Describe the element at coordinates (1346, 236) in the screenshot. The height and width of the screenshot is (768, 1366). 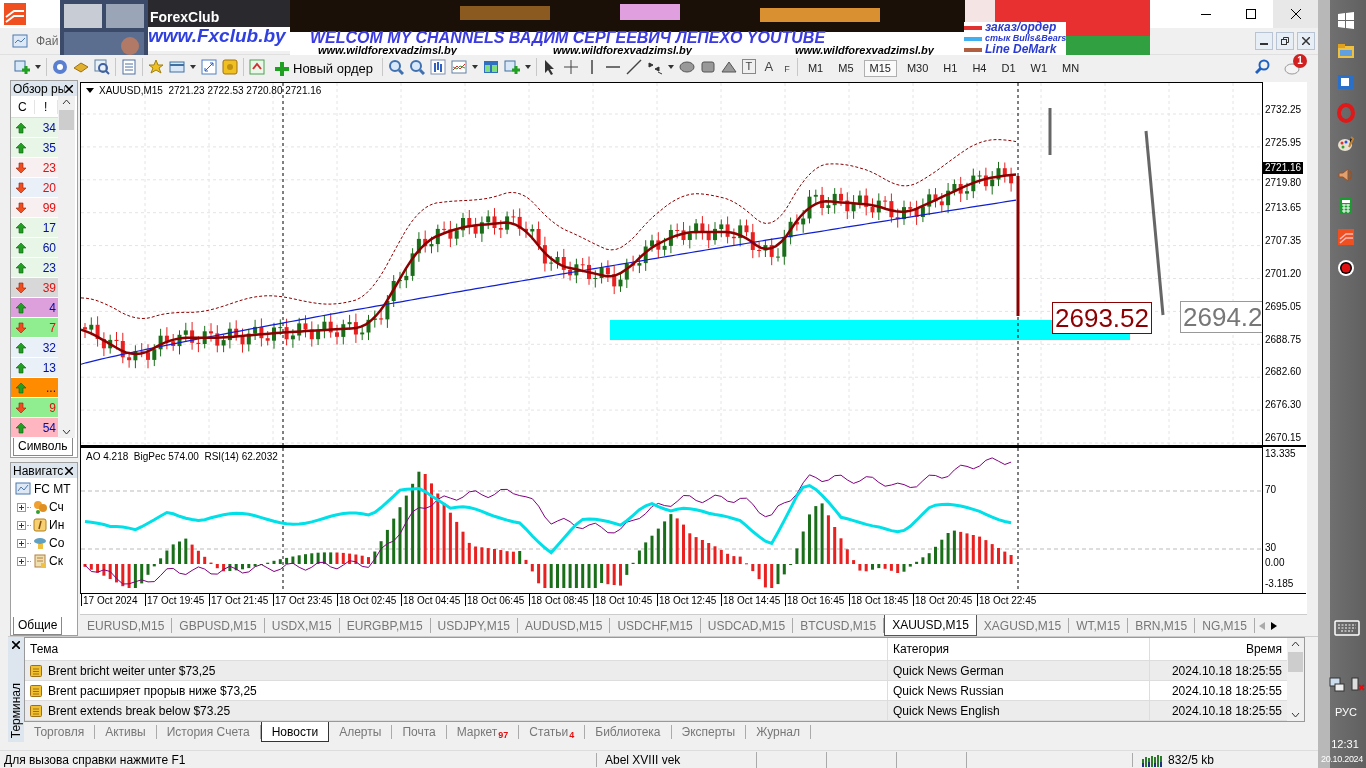
I see `app-logo-icon` at that location.